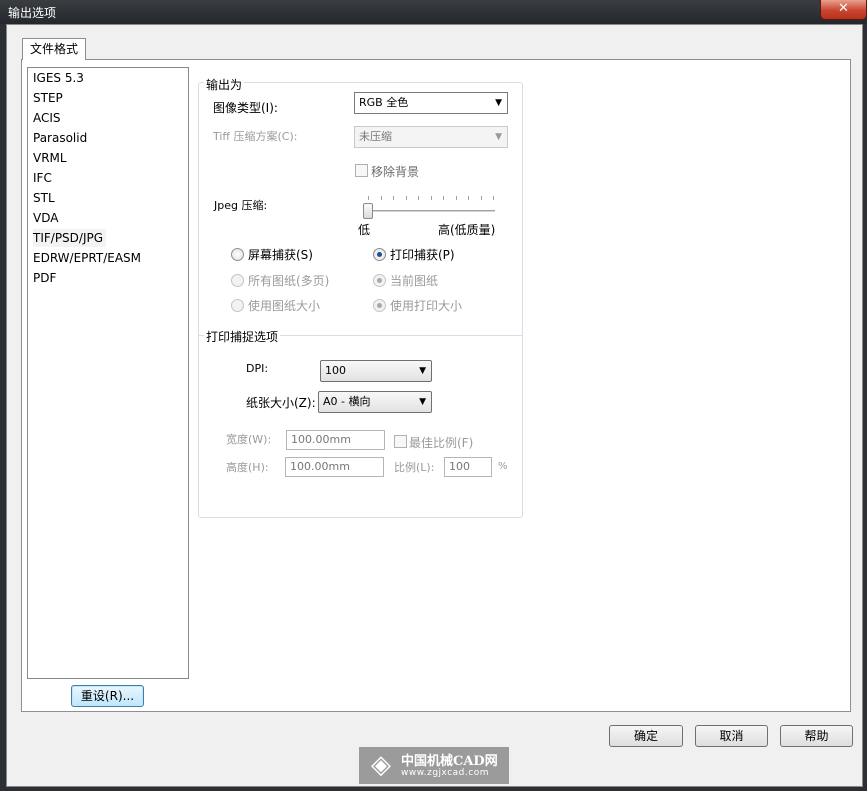 The height and width of the screenshot is (791, 867). Describe the element at coordinates (467, 230) in the screenshot. I see `jpeg-high-label: 高(低质量)` at that location.